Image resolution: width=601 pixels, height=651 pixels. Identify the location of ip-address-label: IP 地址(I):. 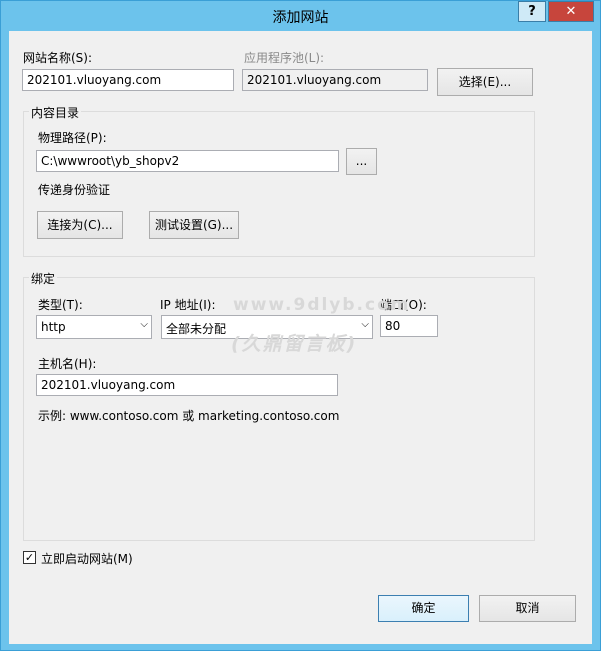
(188, 305).